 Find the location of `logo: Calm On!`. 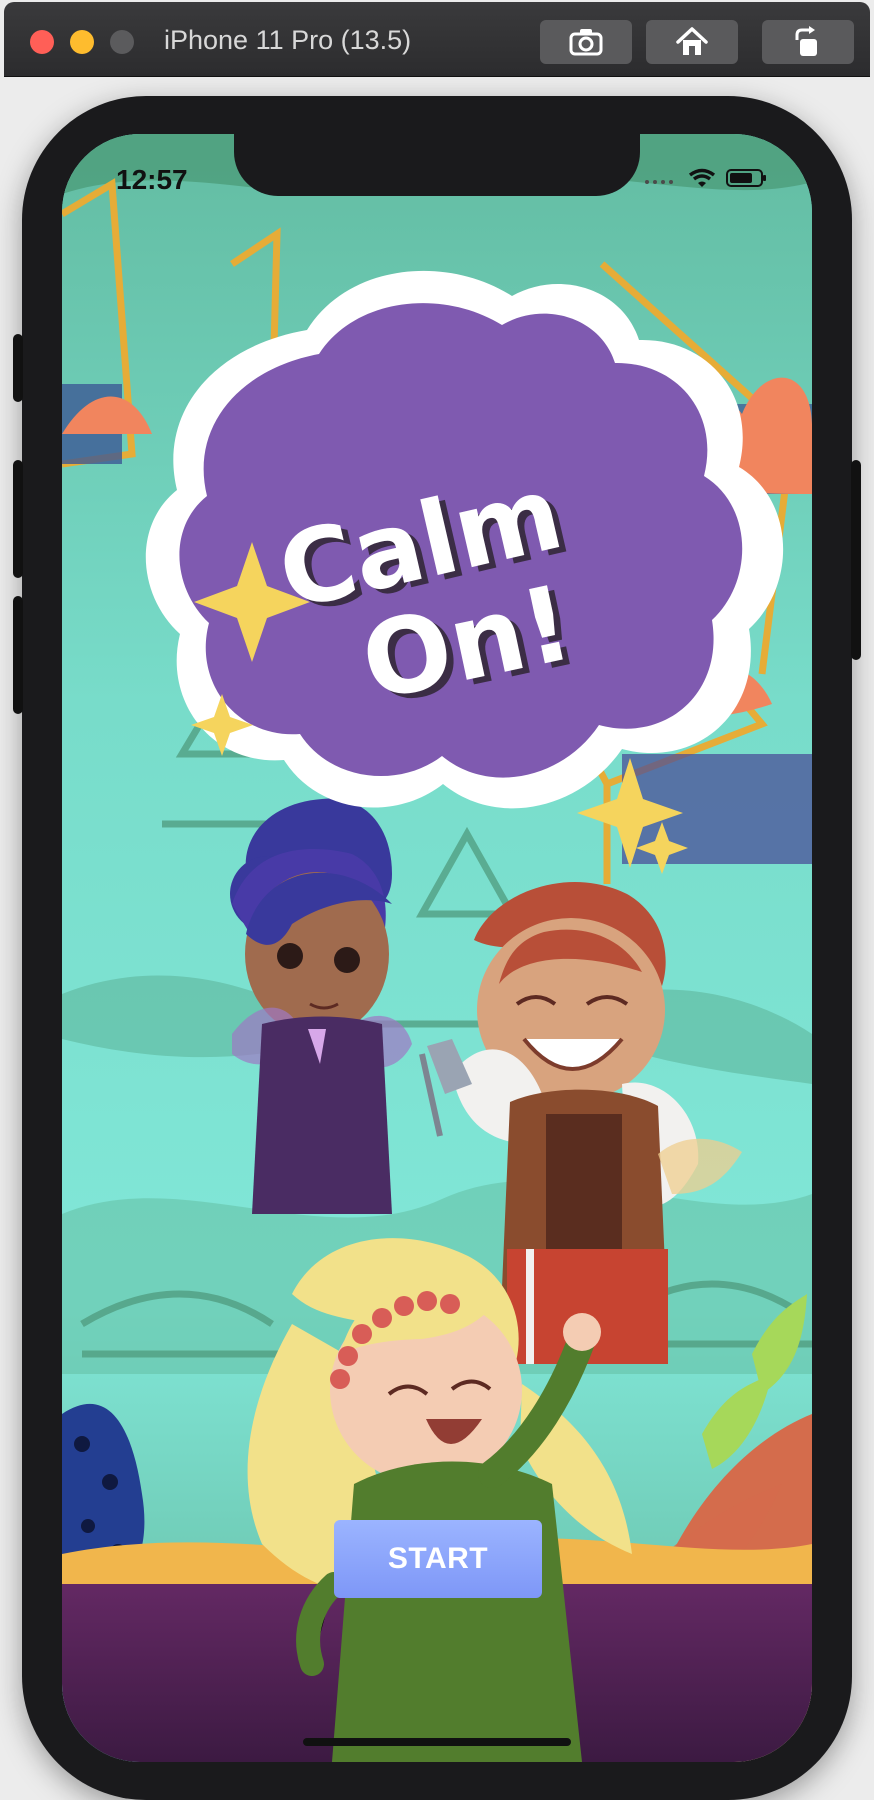

logo: Calm On! is located at coordinates (437, 604).